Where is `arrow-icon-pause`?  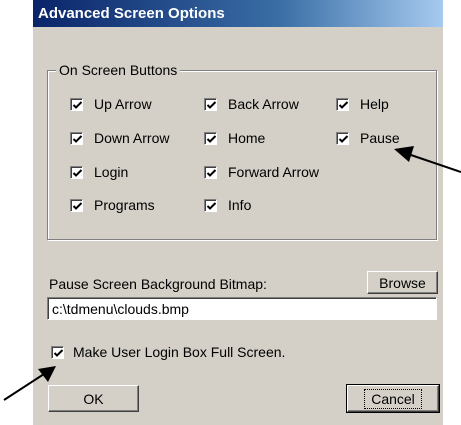
arrow-icon-pause is located at coordinates (427, 159).